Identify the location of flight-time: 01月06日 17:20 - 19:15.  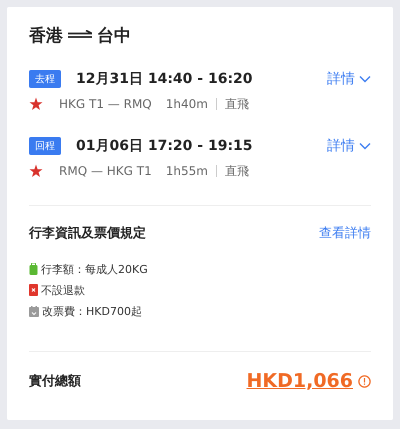
(165, 146).